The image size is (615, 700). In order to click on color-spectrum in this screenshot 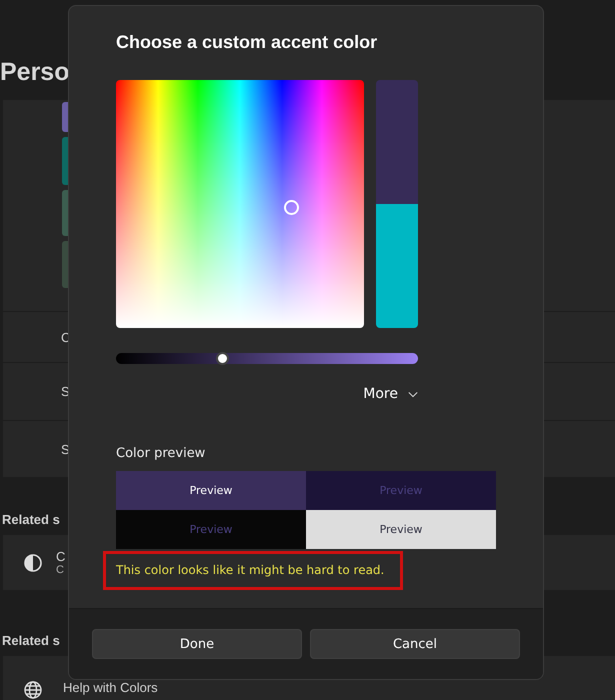, I will do `click(240, 204)`.